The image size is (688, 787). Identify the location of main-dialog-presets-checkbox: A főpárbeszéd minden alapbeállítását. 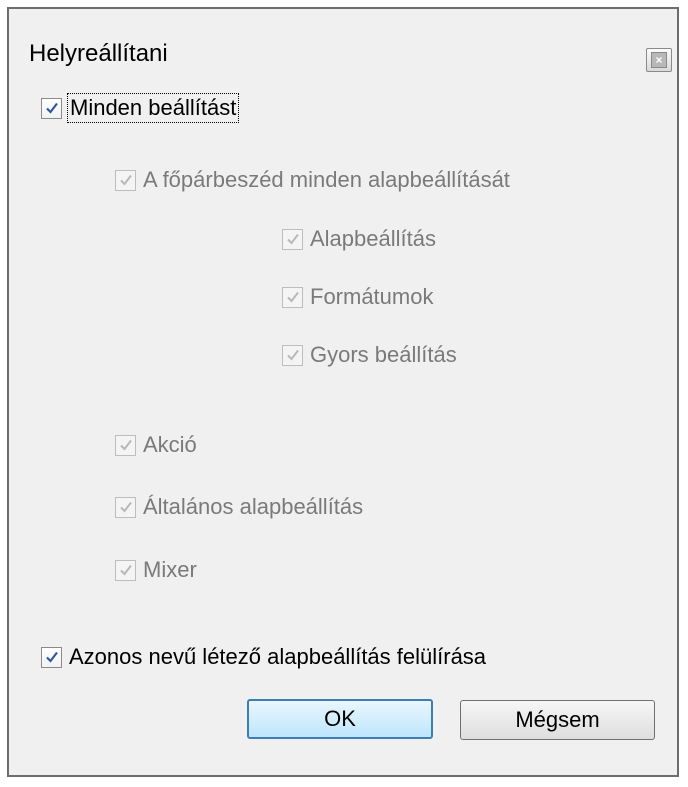
(312, 180).